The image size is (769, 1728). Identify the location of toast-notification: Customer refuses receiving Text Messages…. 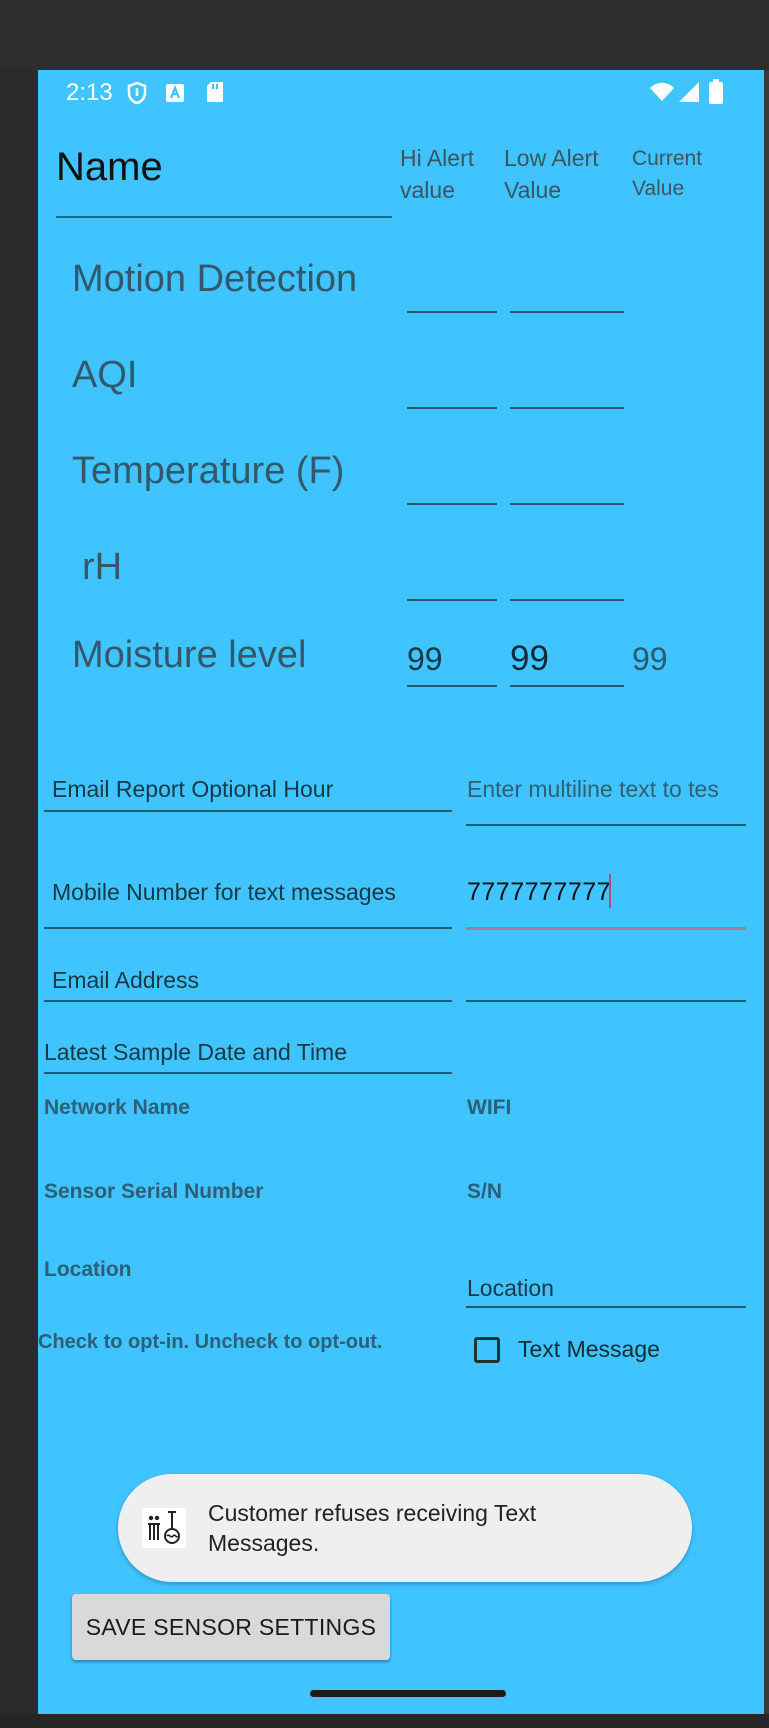
(405, 1528).